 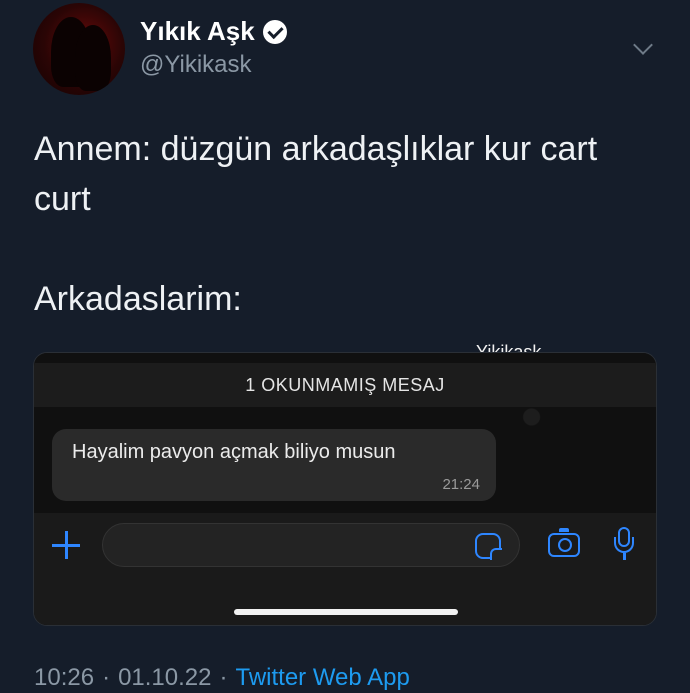 I want to click on tweet-time: 10:26, so click(x=64, y=678).